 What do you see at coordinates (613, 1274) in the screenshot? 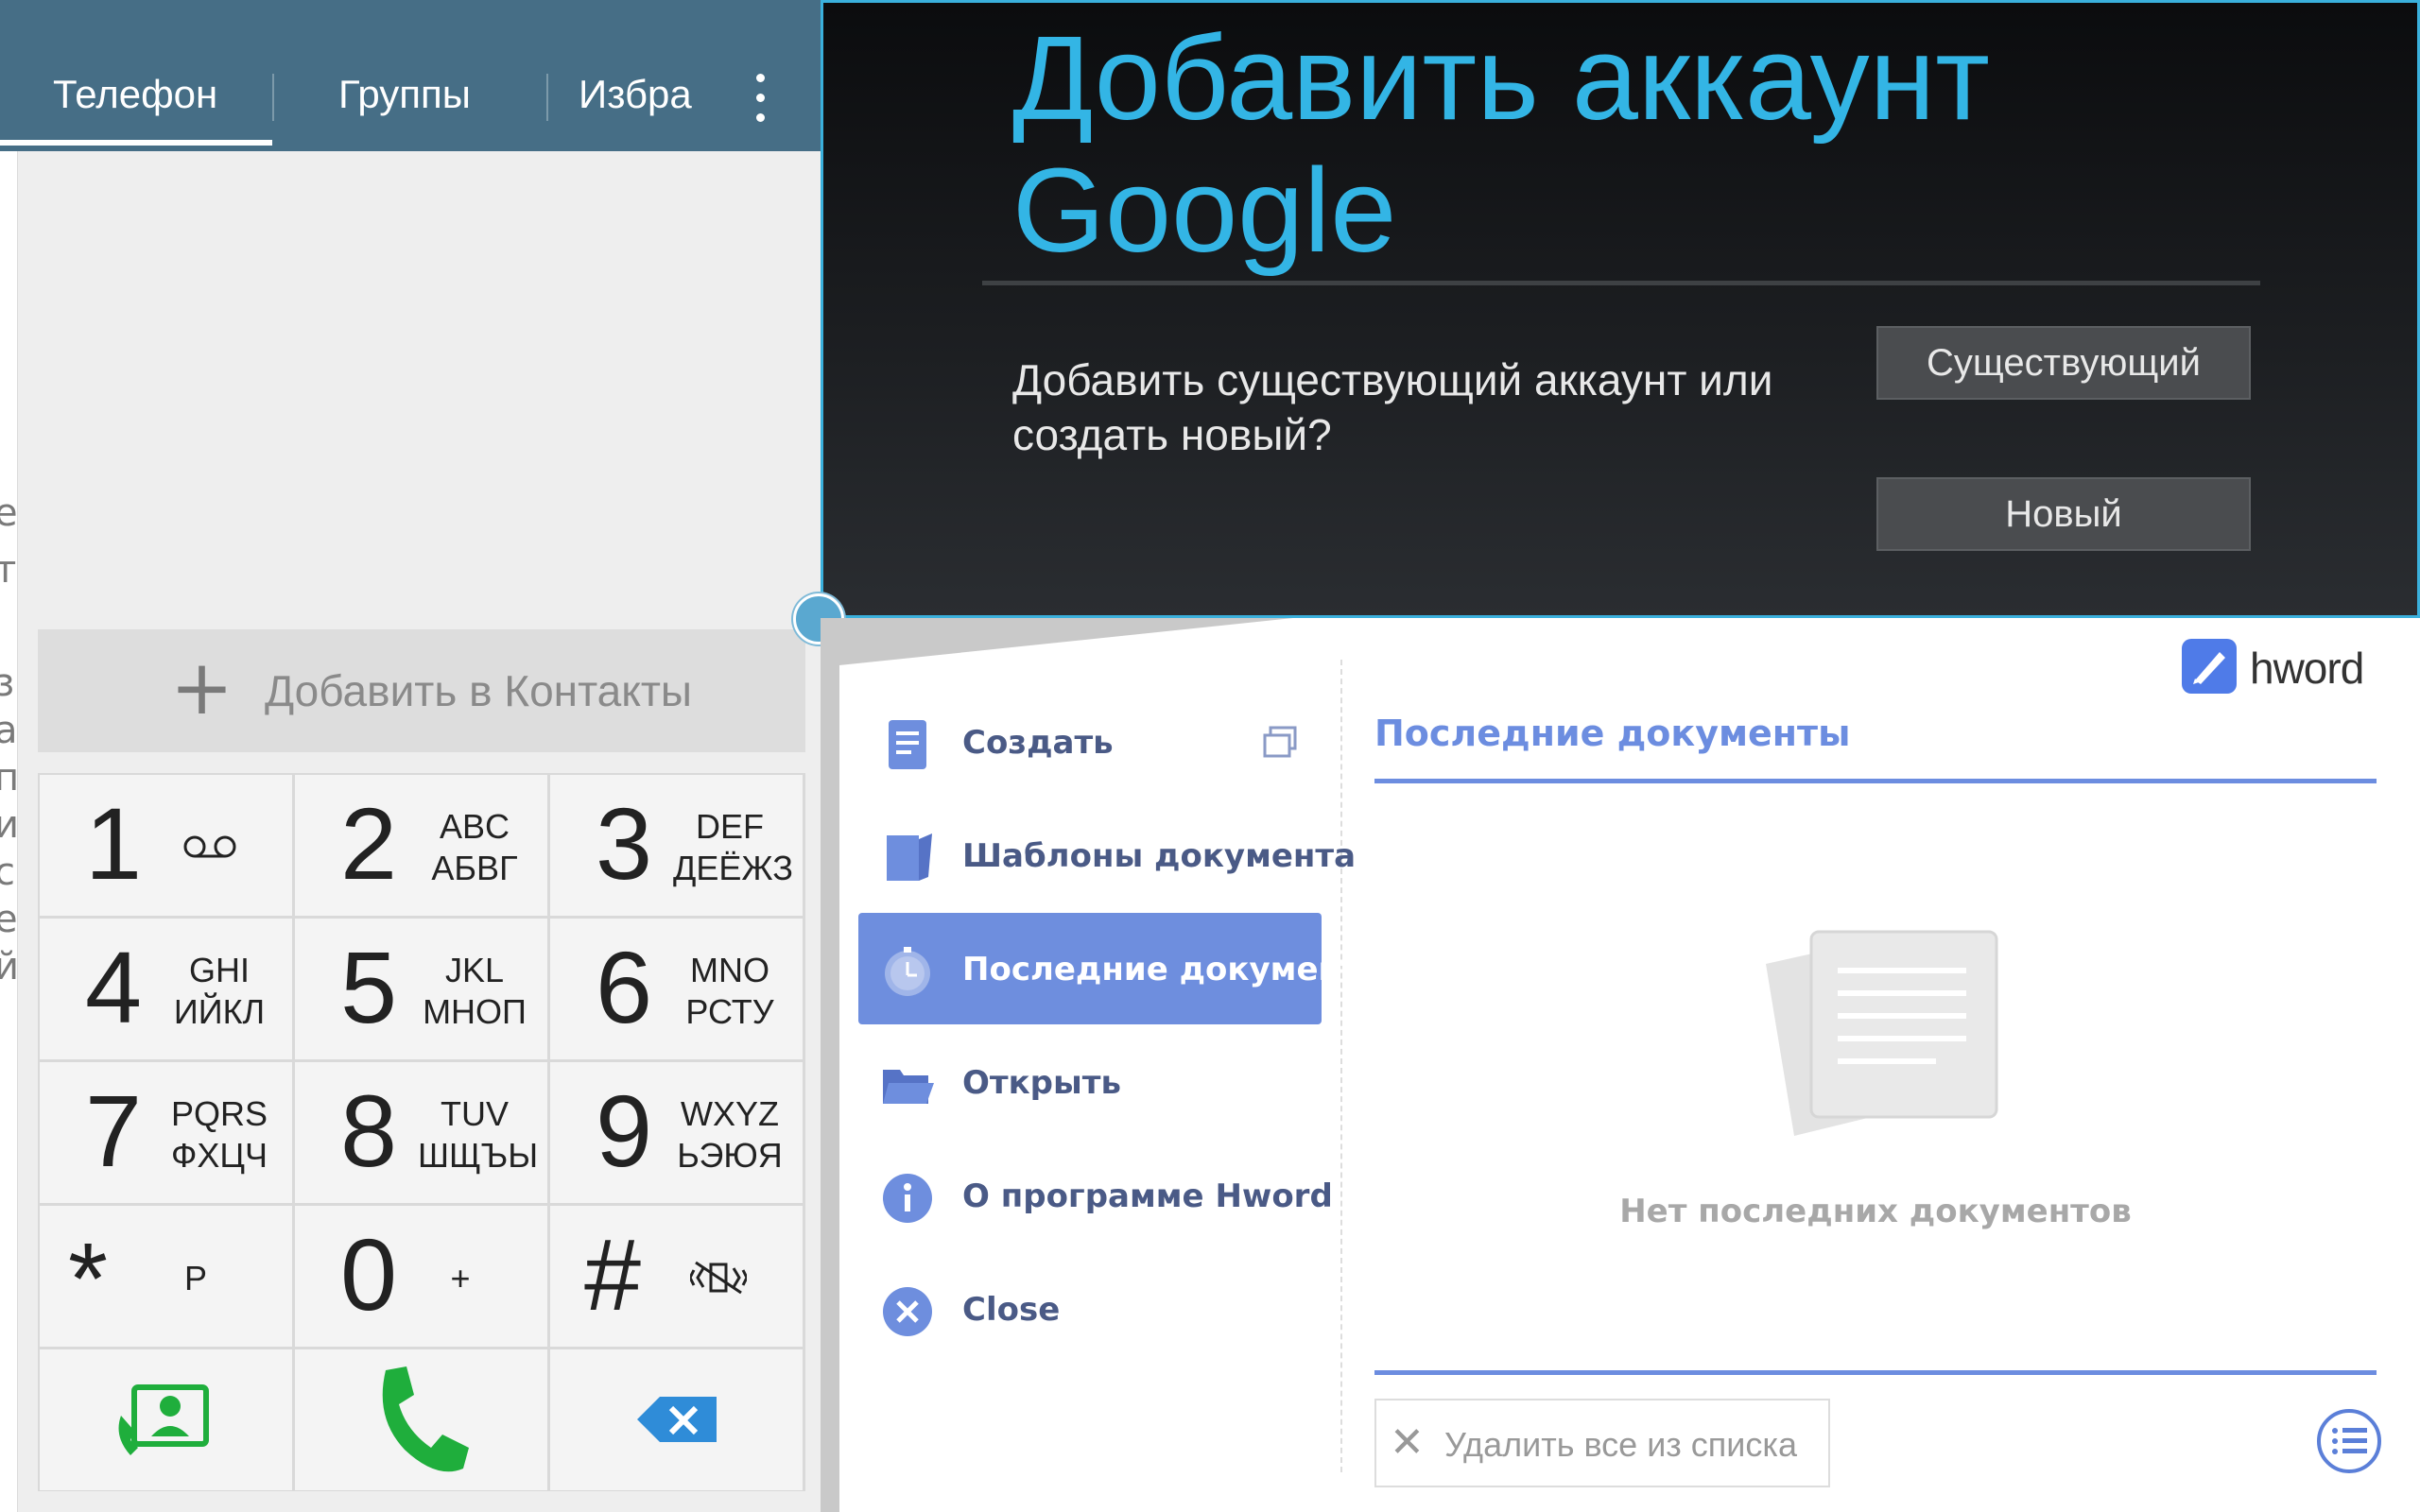
I see `key-digit: #` at bounding box center [613, 1274].